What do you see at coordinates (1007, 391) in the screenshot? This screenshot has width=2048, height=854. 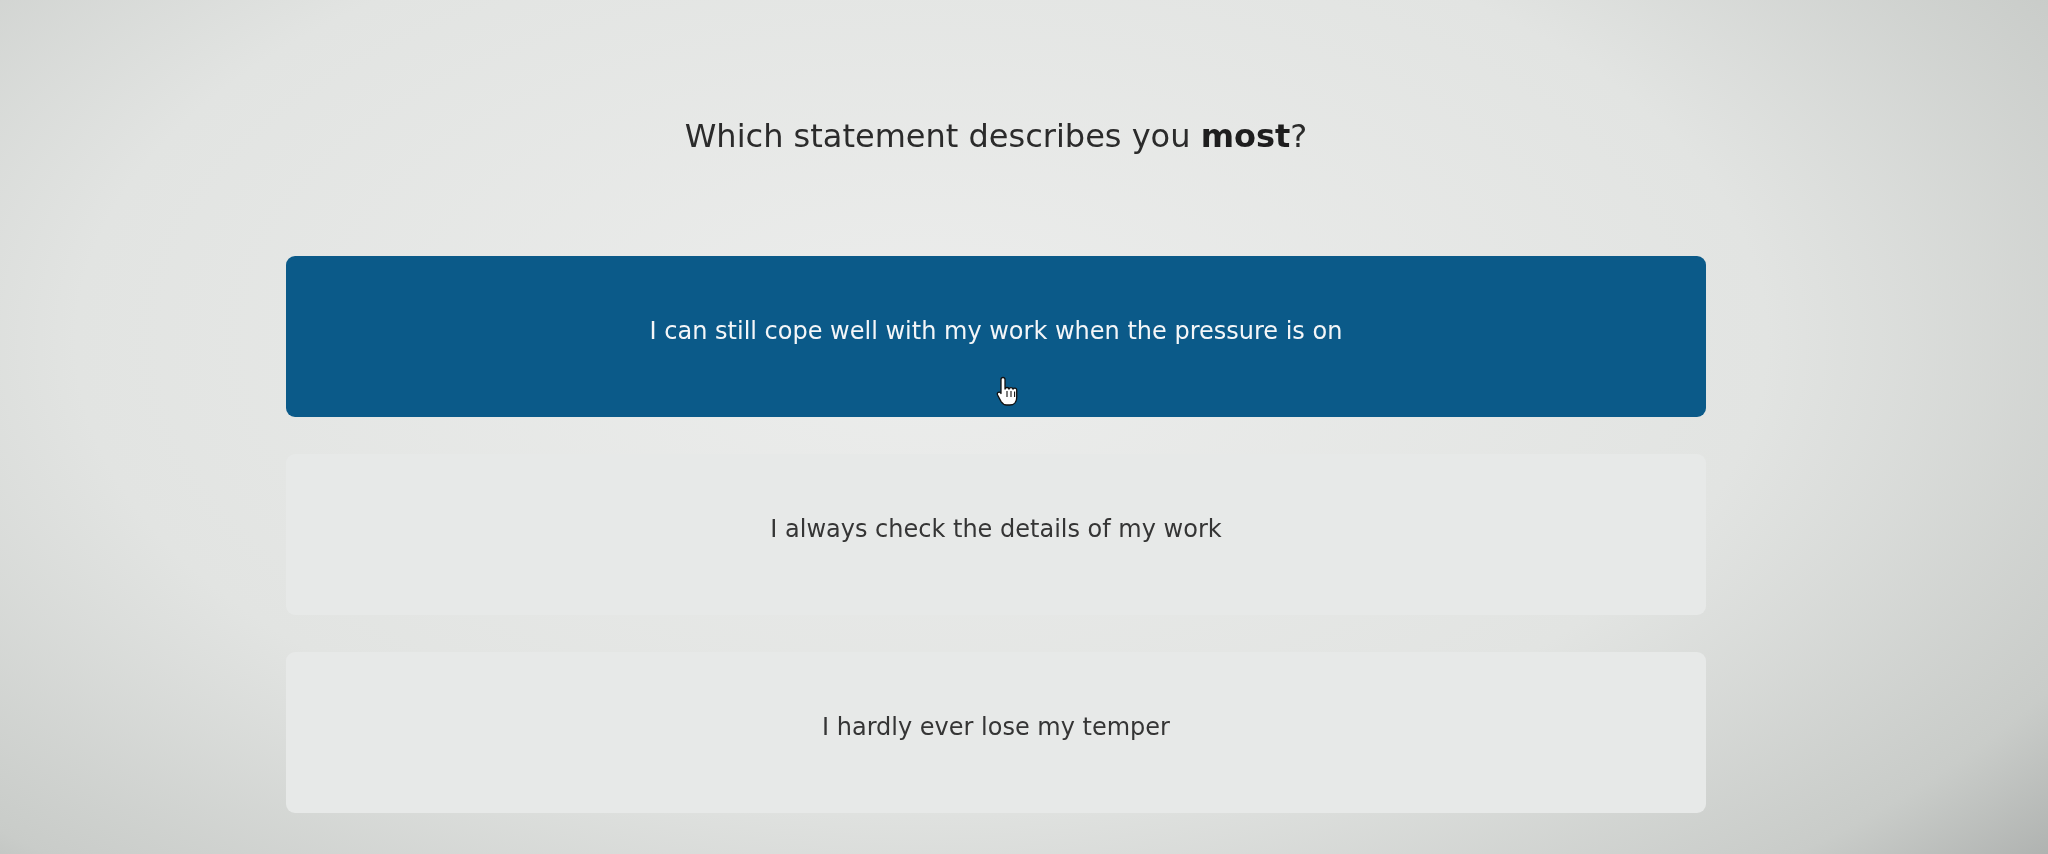 I see `hand-cursor-icon` at bounding box center [1007, 391].